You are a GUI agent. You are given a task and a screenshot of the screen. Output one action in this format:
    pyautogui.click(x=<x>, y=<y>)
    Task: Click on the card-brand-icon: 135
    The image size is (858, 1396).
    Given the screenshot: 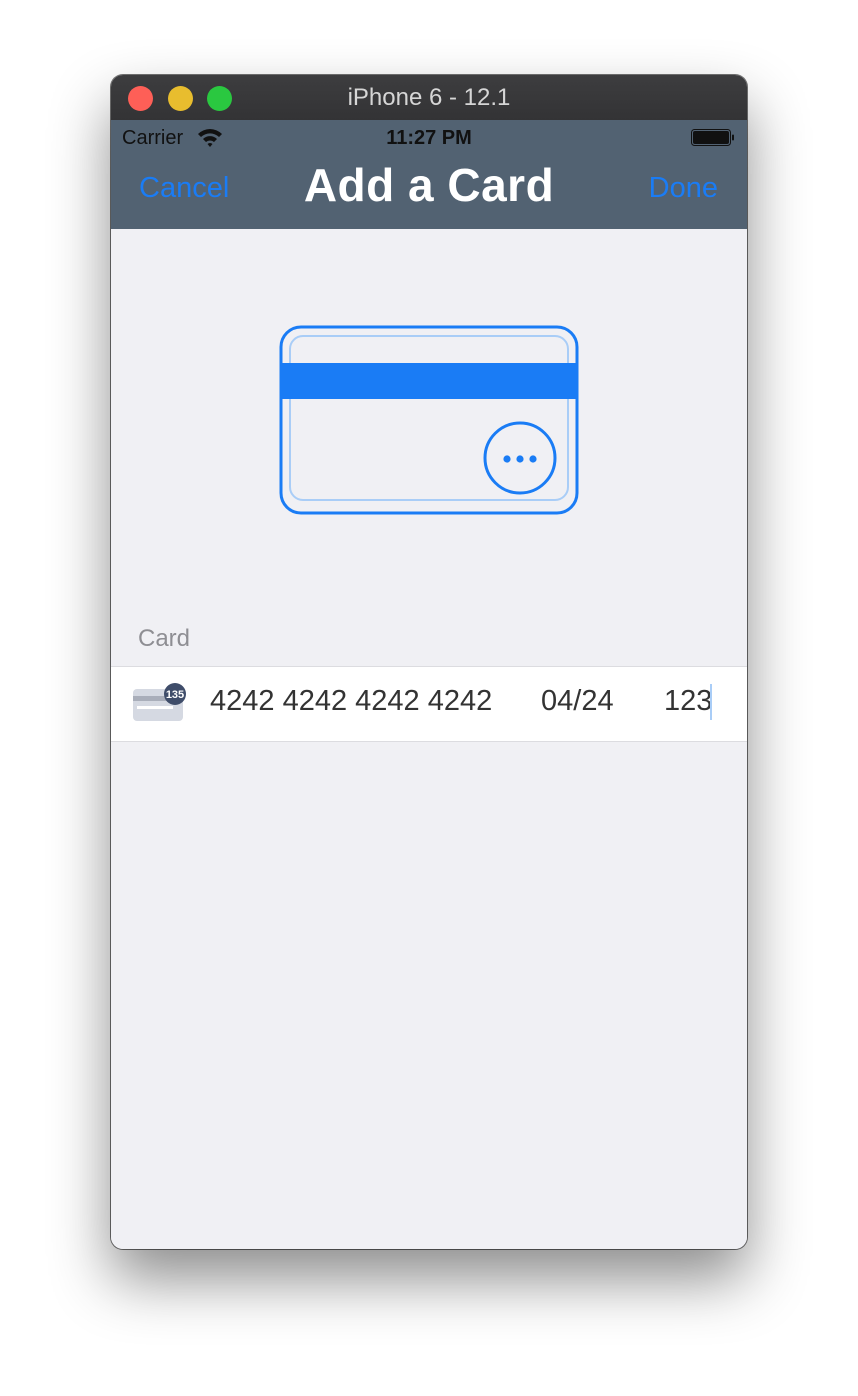 What is the action you would take?
    pyautogui.click(x=159, y=702)
    